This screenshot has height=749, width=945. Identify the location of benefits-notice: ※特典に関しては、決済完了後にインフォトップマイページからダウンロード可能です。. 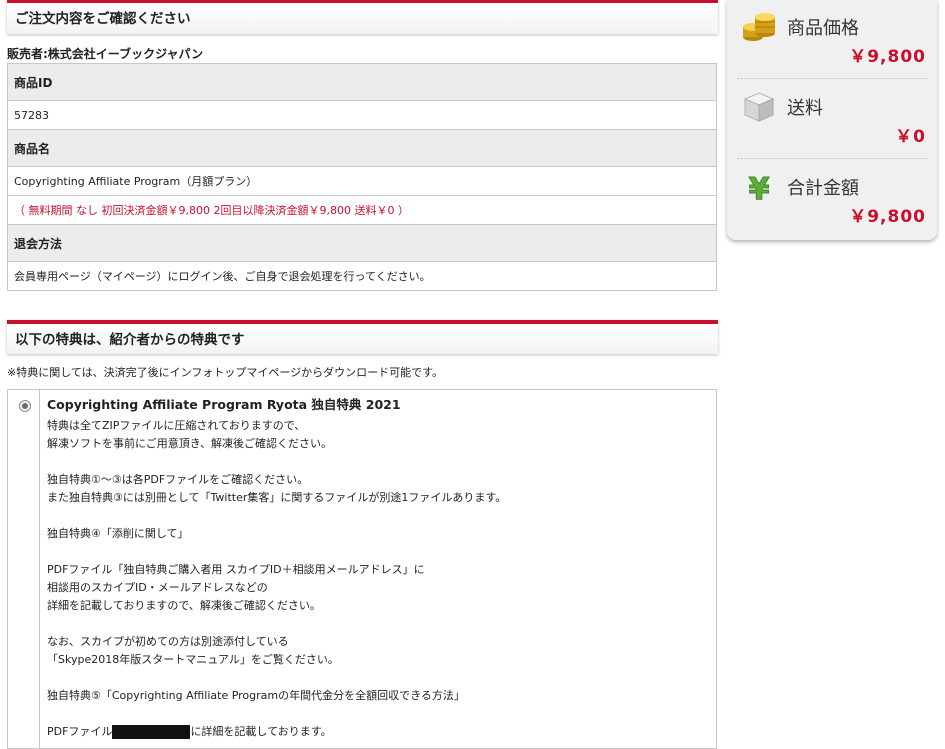
(225, 372).